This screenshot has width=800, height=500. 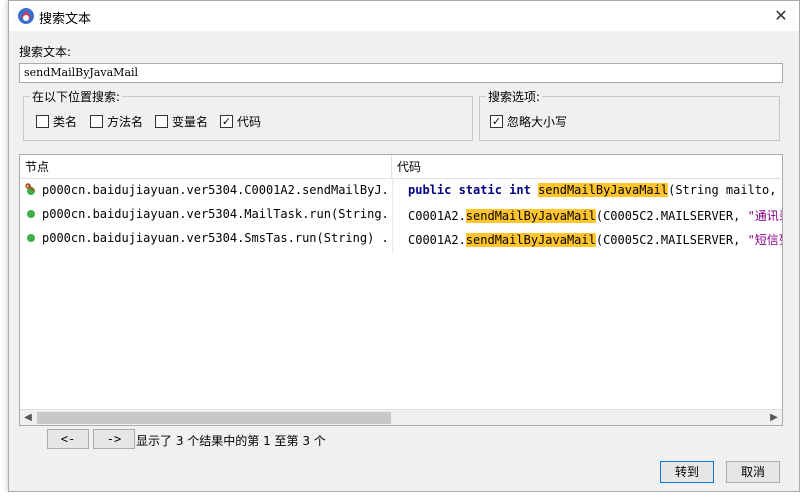 What do you see at coordinates (774, 418) in the screenshot?
I see `scroll-right-icon: ▶` at bounding box center [774, 418].